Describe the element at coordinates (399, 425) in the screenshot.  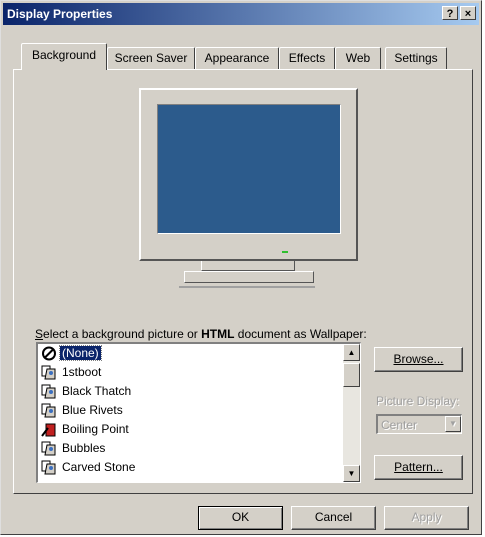
I see `picture-display-value: Center` at that location.